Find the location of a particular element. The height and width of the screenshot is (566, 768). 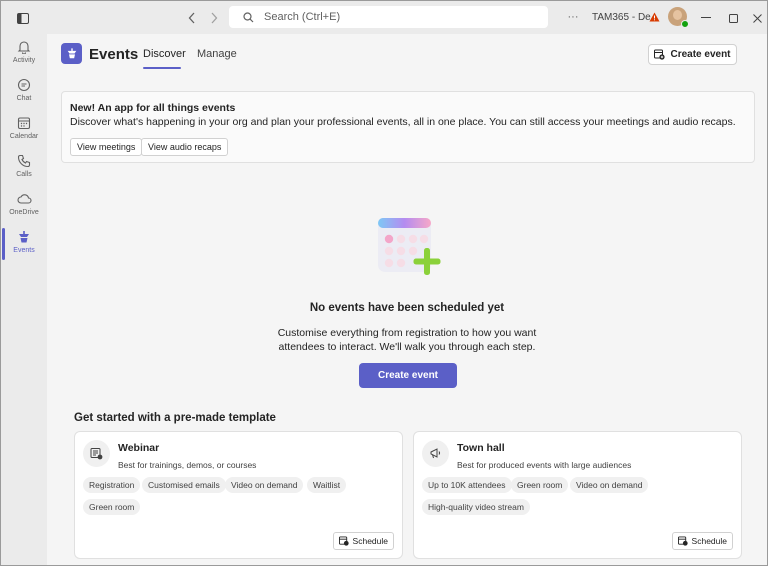

page-title: Events is located at coordinates (114, 54).